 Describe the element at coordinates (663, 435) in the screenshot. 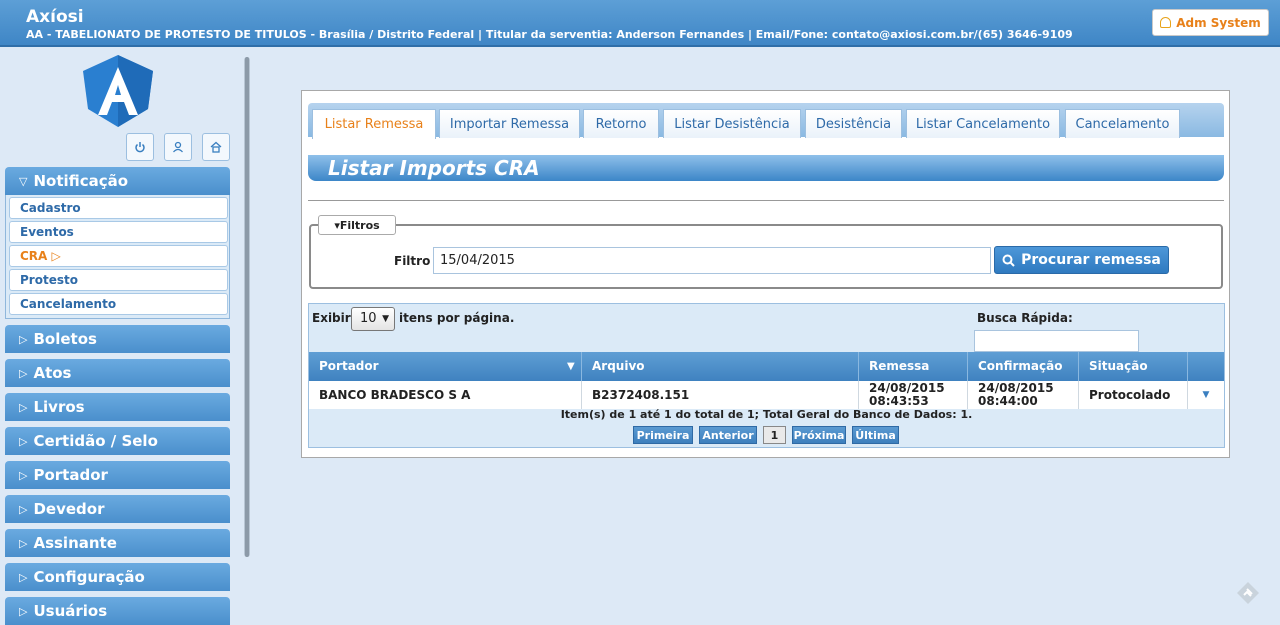

I see `pager-first-button: Primeira` at that location.